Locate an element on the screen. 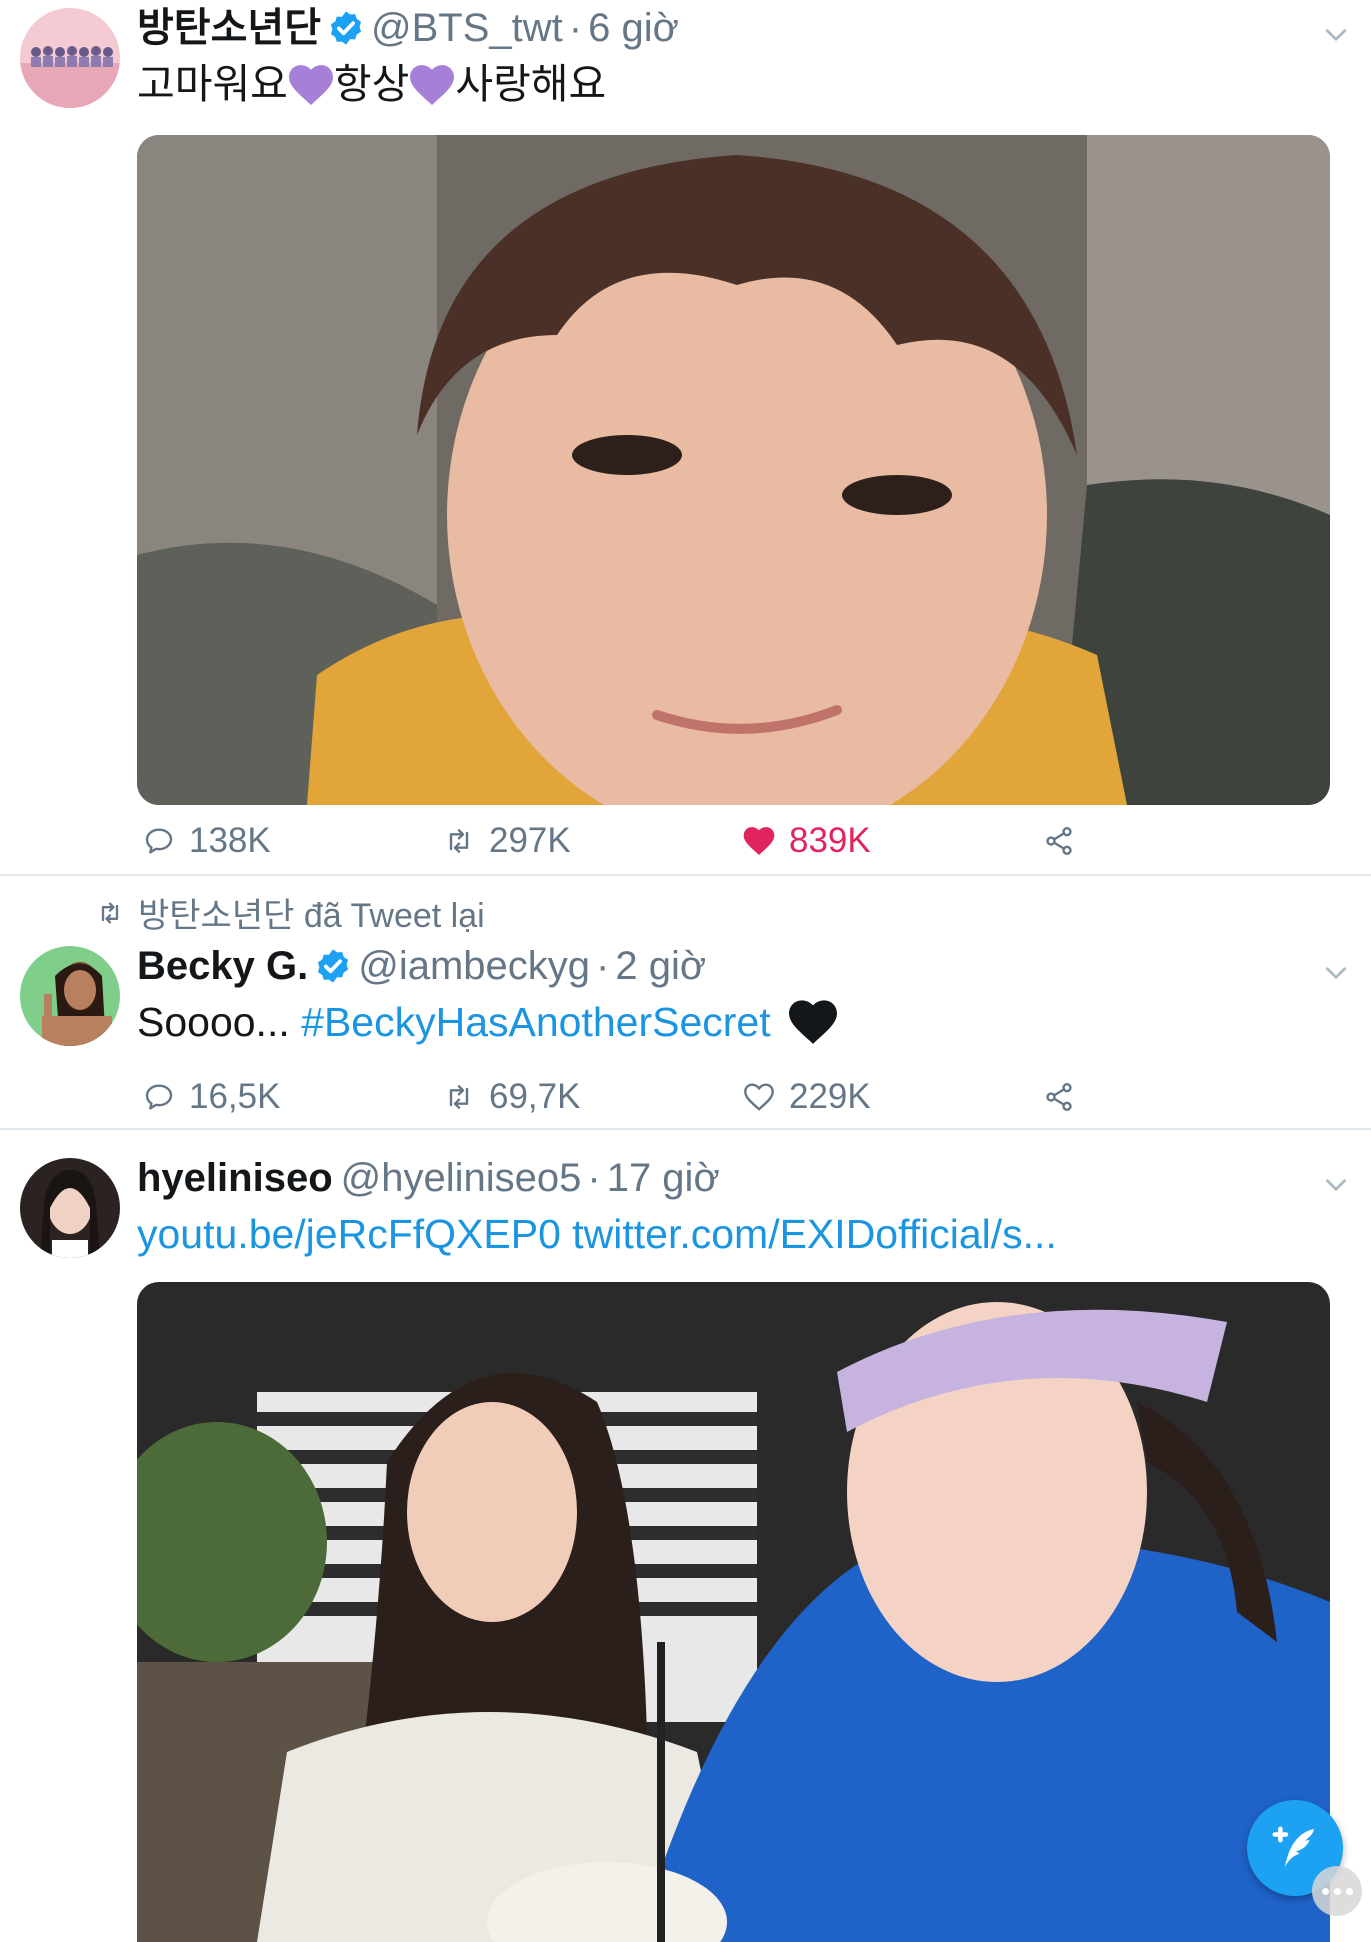  black-heart-icon is located at coordinates (813, 1022).